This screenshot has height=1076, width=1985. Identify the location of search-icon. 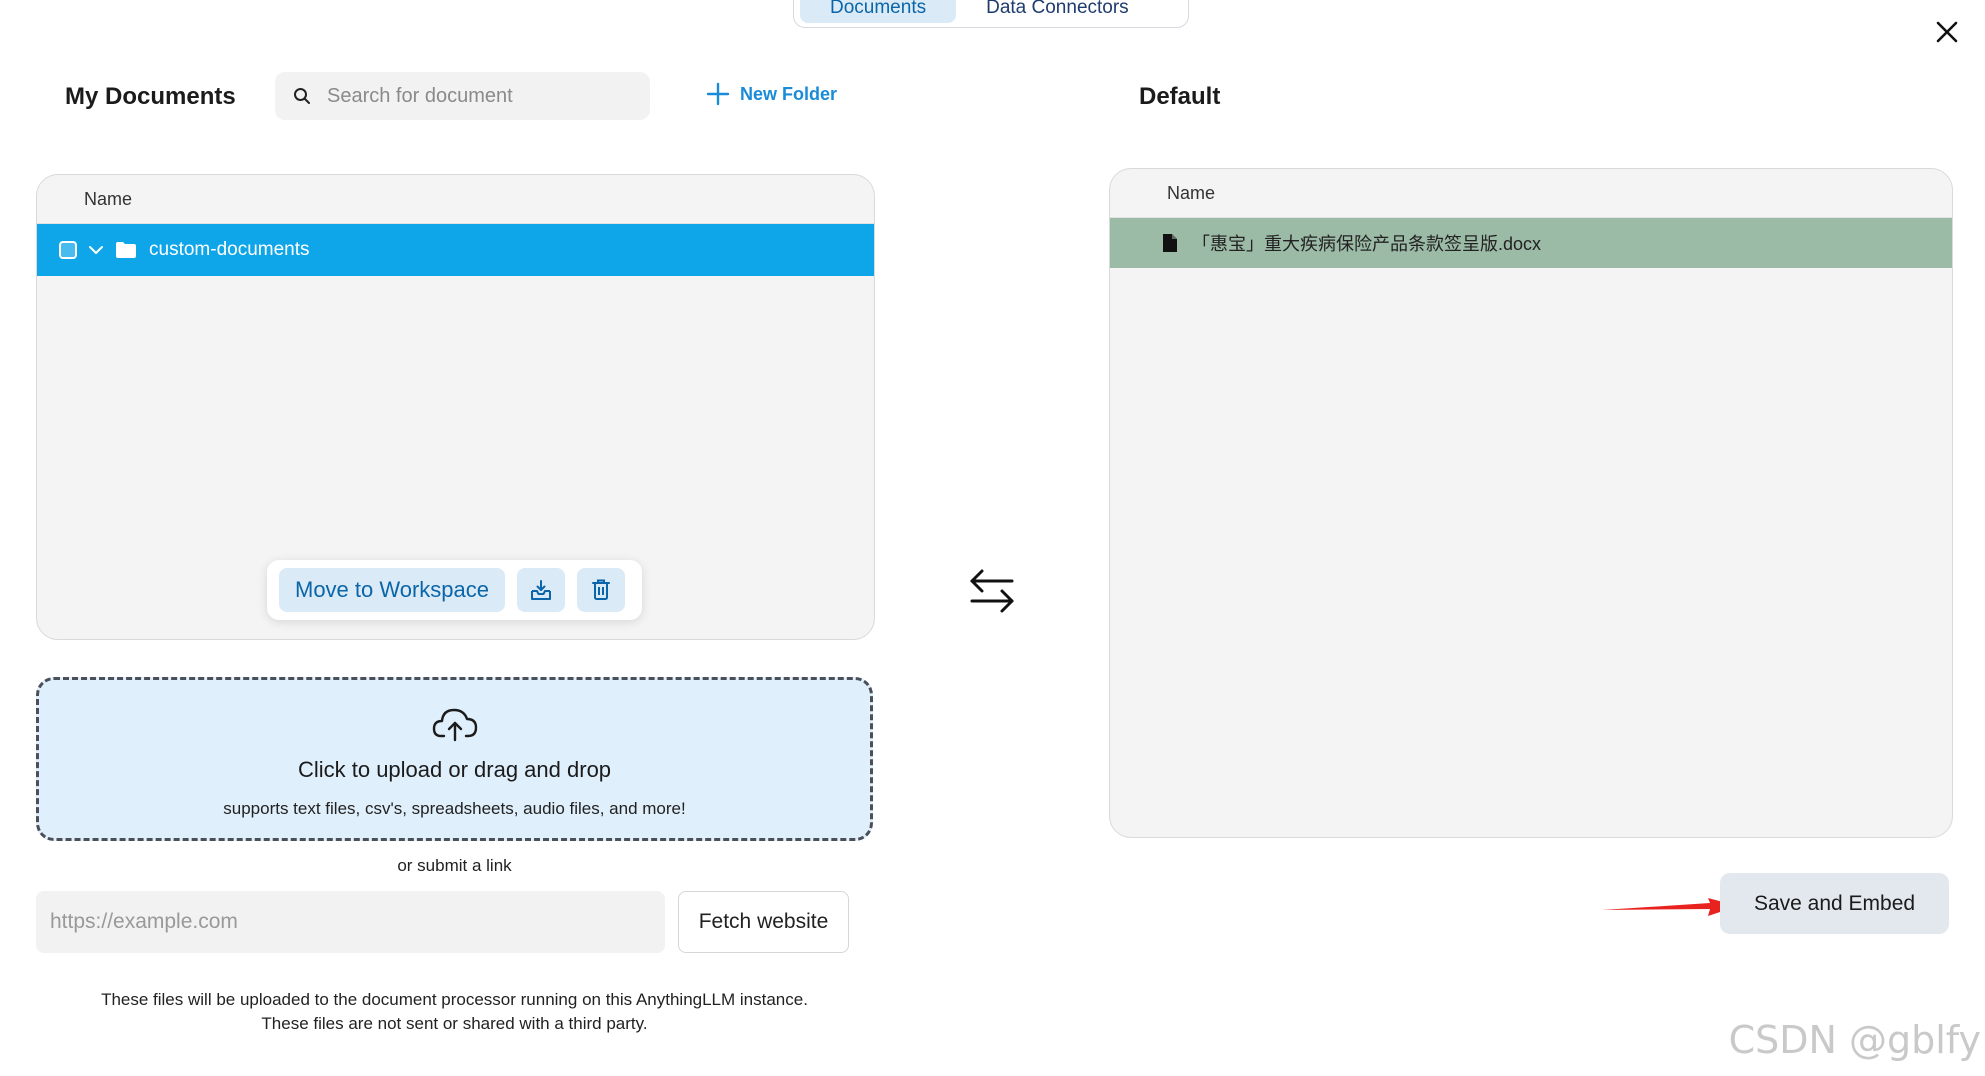
(302, 96).